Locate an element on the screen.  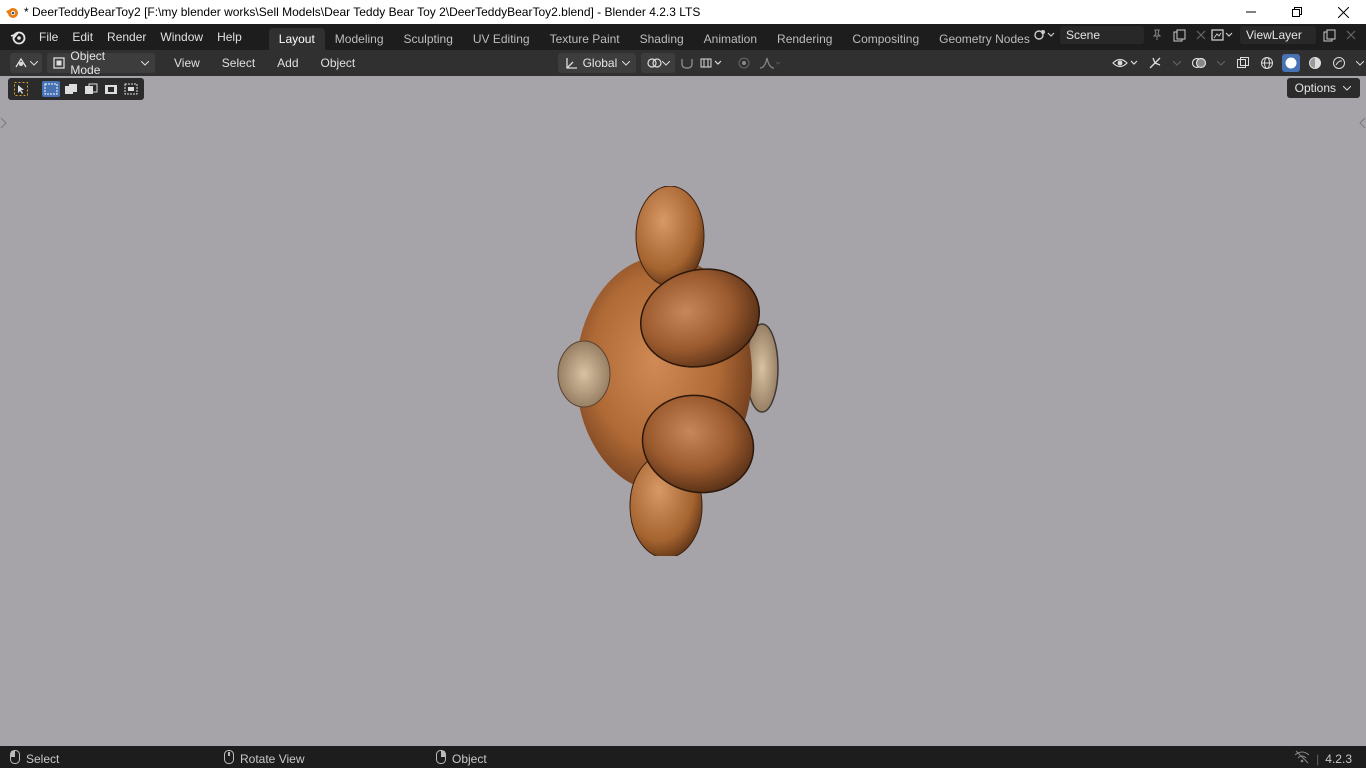
snap-toggle-icon is located at coordinates (687, 63).